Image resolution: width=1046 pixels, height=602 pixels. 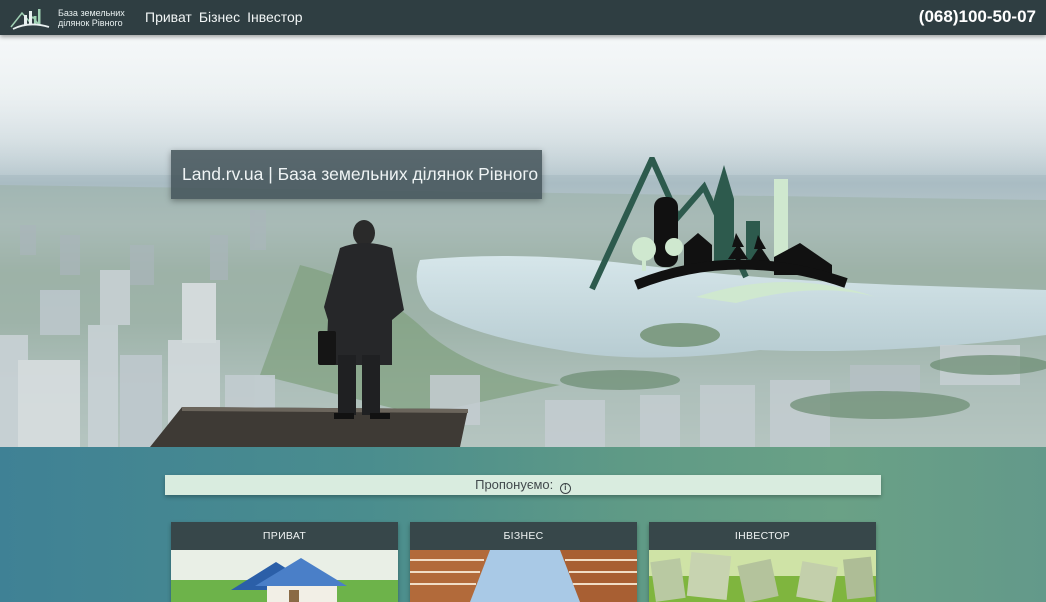 I want to click on card-investor: ІНВЕСТОР, so click(x=762, y=562).